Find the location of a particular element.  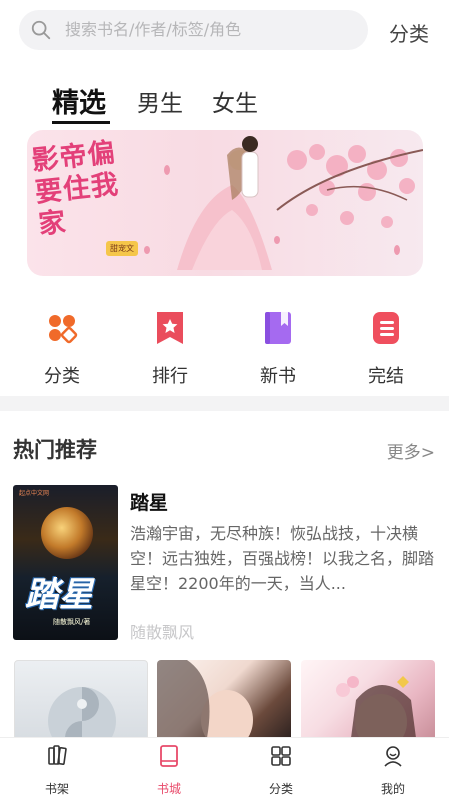

portrait-art is located at coordinates (205, 699).